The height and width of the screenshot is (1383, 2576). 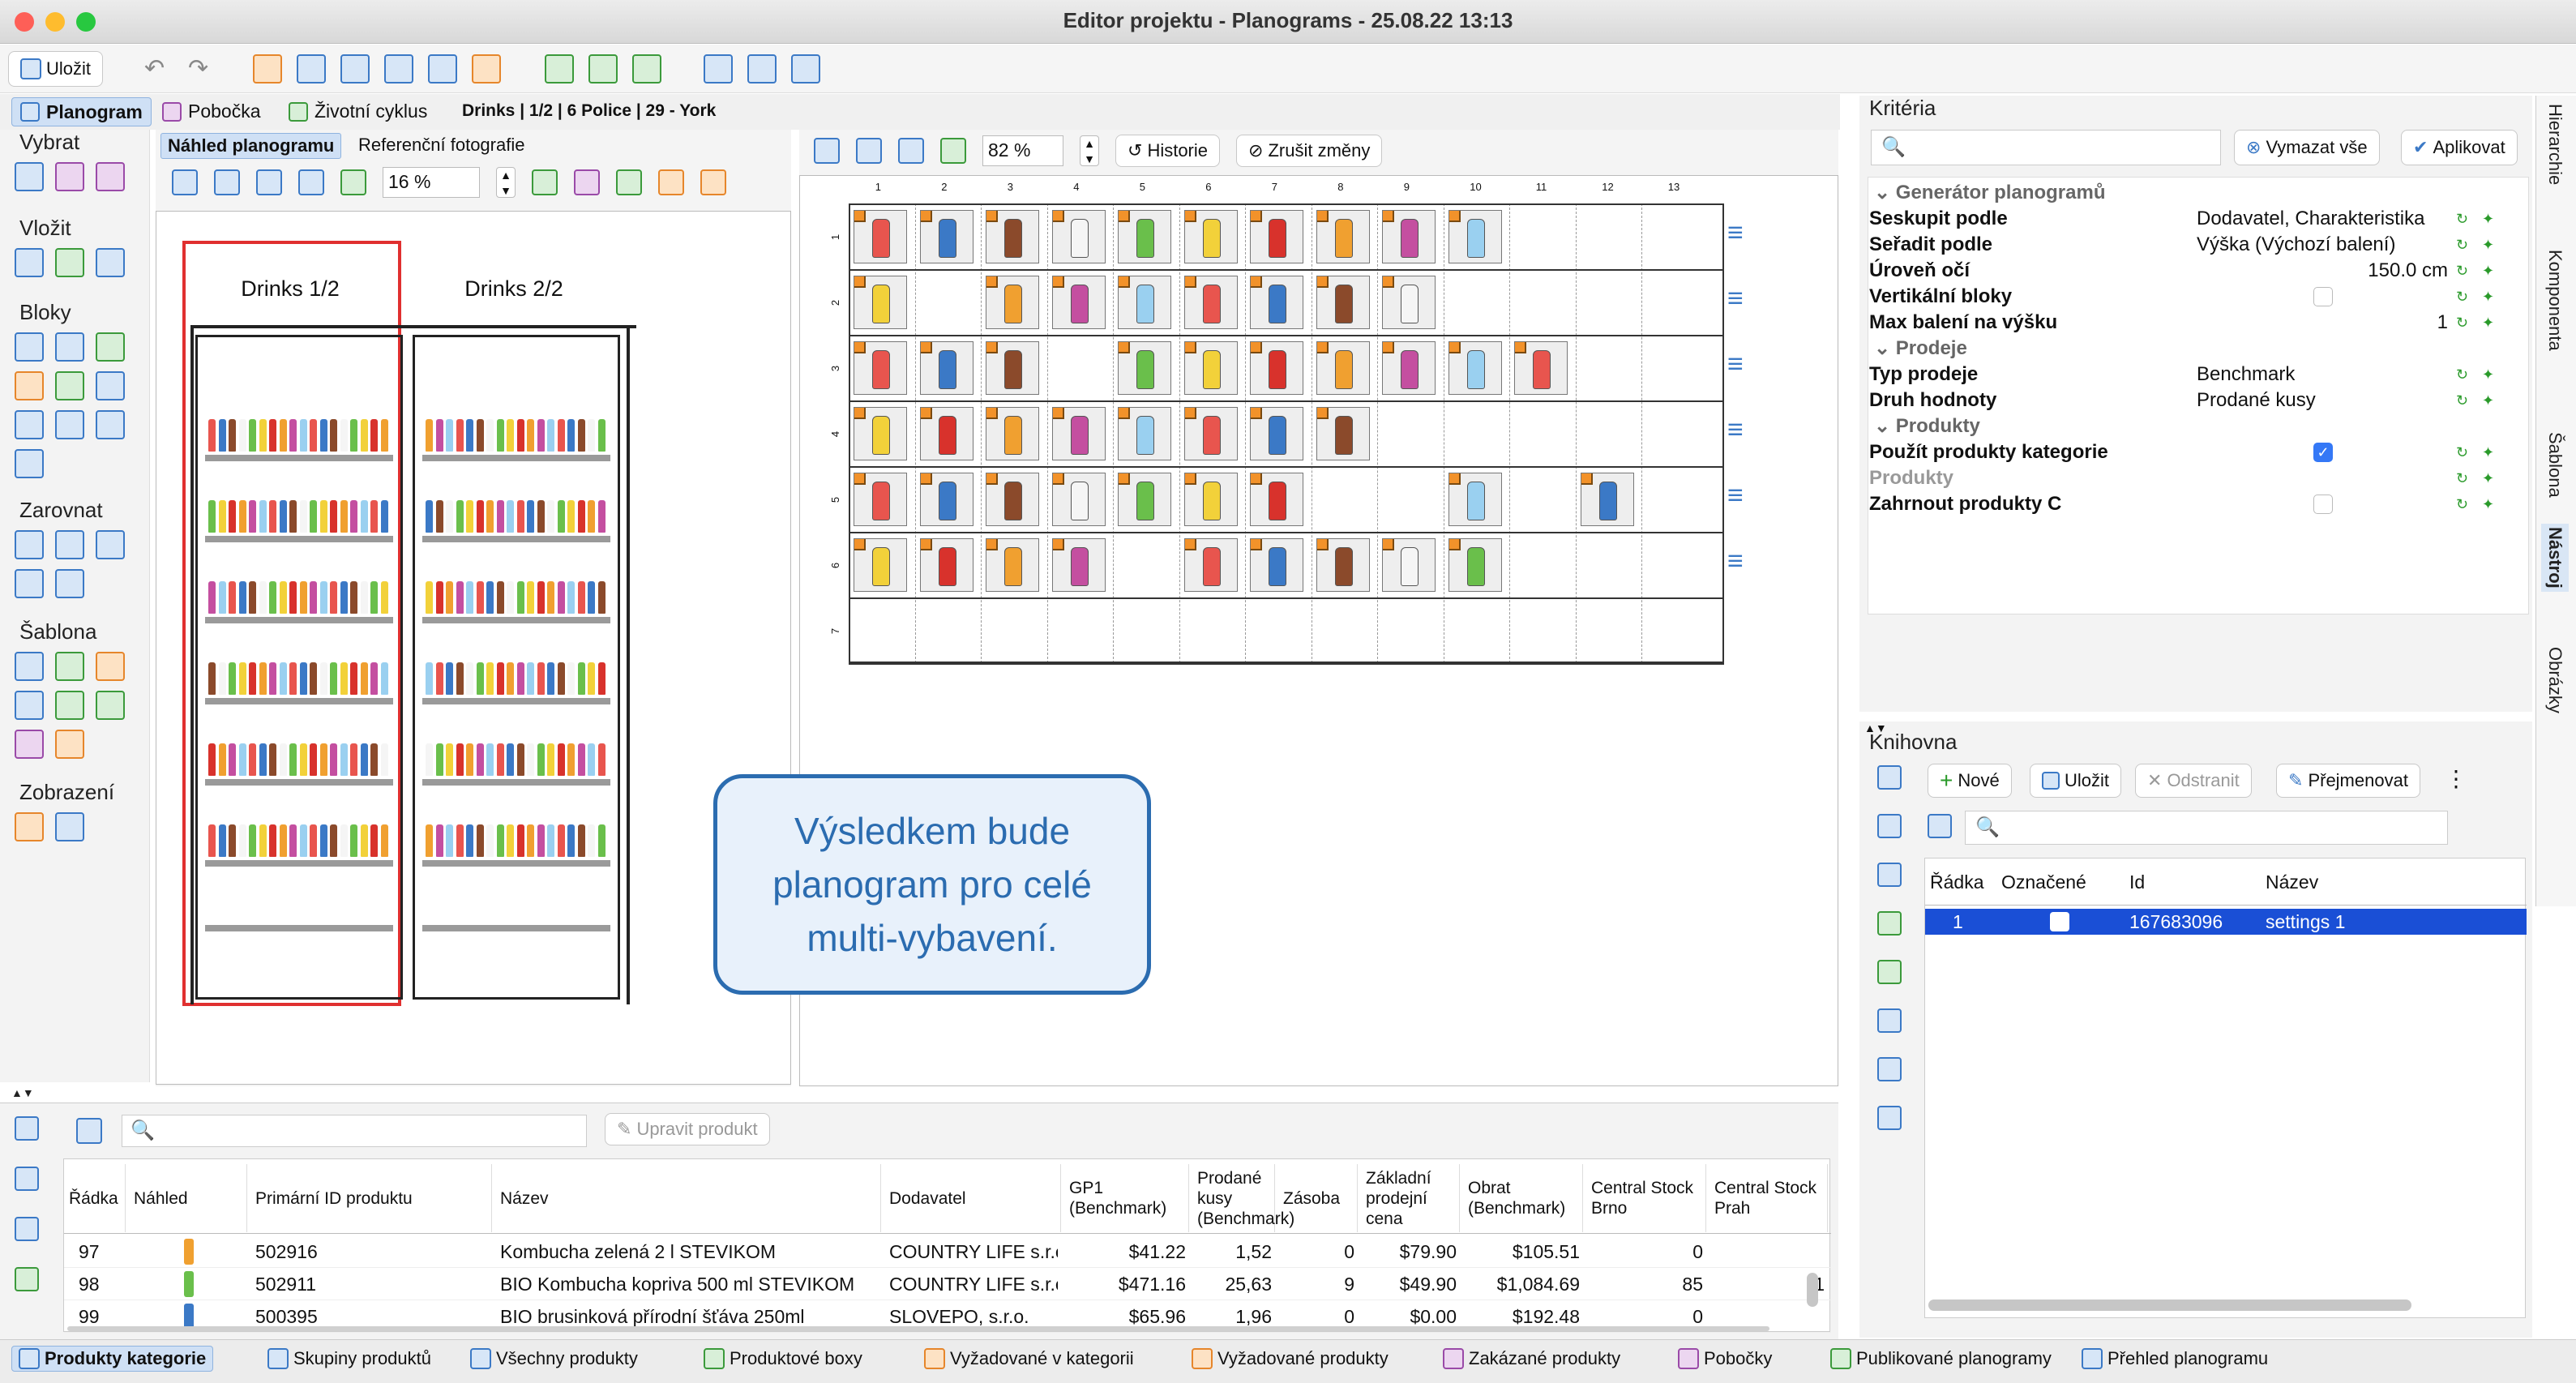 I want to click on bottom-tab: Skupiny produktů, so click(x=349, y=1358).